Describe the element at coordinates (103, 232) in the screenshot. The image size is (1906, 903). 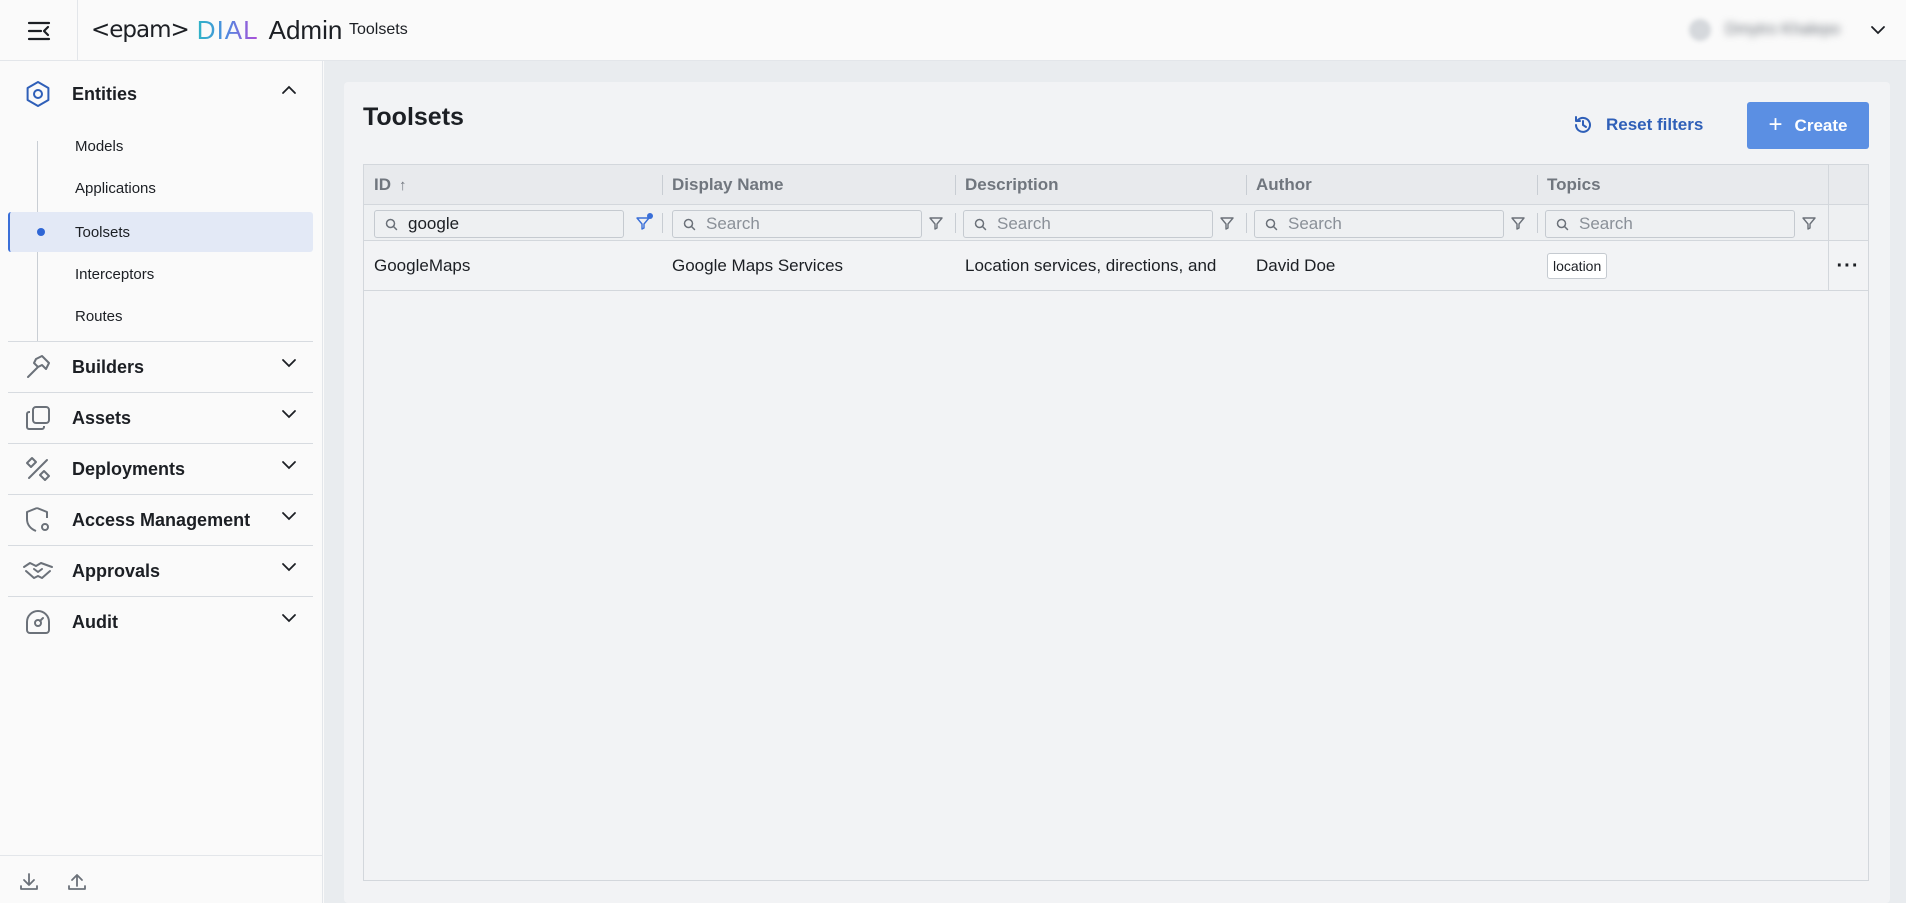
I see `sidebar-item-label: Toolsets` at that location.